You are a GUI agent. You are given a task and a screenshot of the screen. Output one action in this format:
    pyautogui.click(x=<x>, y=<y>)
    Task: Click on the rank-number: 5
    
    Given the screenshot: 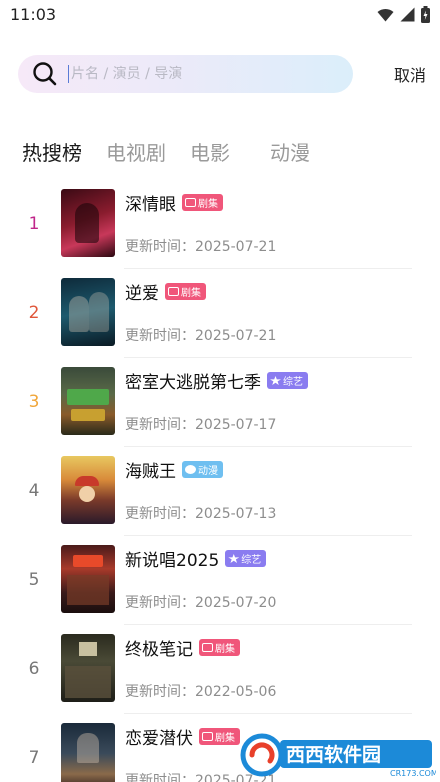 What is the action you would take?
    pyautogui.click(x=34, y=580)
    